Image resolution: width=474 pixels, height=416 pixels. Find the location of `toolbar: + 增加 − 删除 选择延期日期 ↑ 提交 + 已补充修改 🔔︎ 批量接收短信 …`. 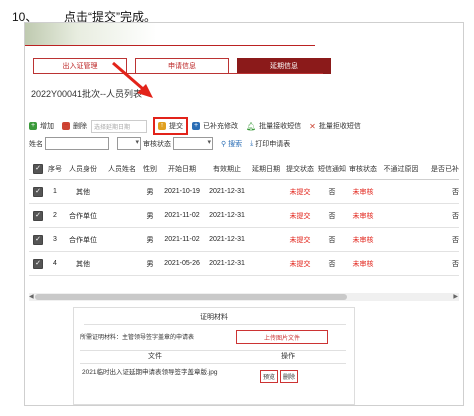

toolbar: + 增加 − 删除 选择延期日期 ↑ 提交 + 已补充修改 🔔︎ 批量接收短信 … is located at coordinates (195, 126).